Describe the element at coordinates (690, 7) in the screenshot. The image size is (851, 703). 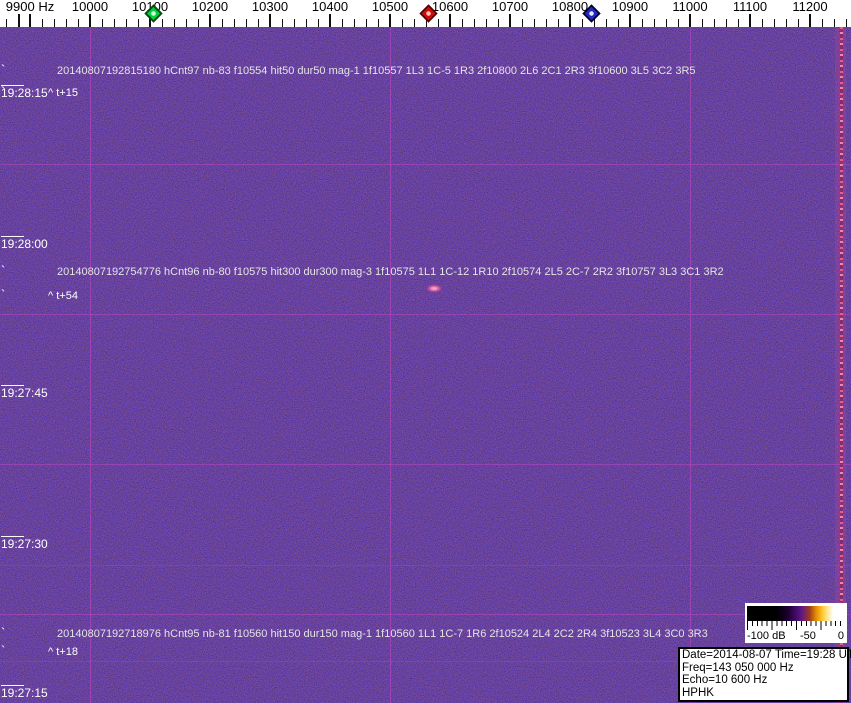
I see `frequency-ruler-label: 11000` at that location.